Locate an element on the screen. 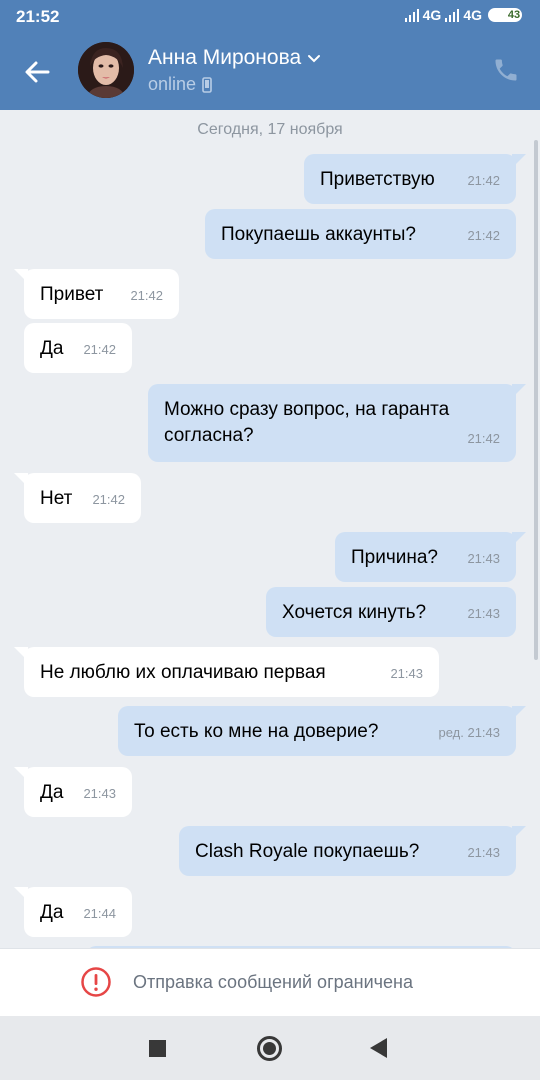  messaging-restricted-bar: Отправка сообщений ограничена is located at coordinates (270, 982).